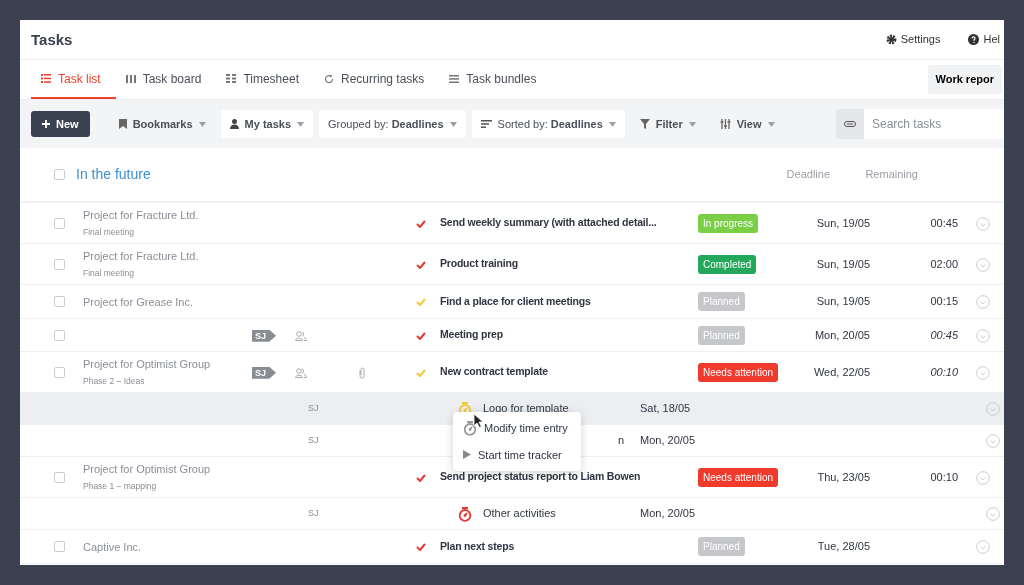 The image size is (1024, 585). I want to click on settings-icon, so click(891, 39).